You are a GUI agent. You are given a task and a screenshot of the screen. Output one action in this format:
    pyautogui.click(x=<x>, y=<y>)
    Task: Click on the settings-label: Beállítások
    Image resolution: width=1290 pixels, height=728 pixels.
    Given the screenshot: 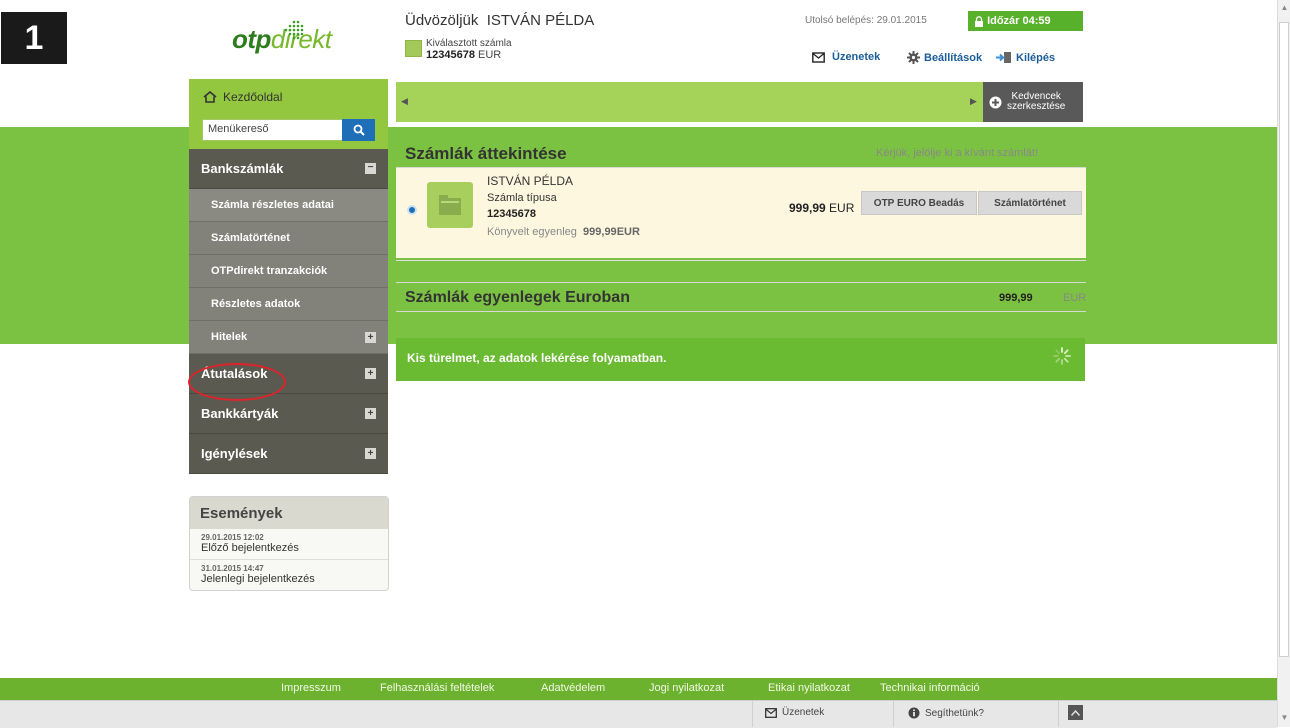 What is the action you would take?
    pyautogui.click(x=953, y=57)
    